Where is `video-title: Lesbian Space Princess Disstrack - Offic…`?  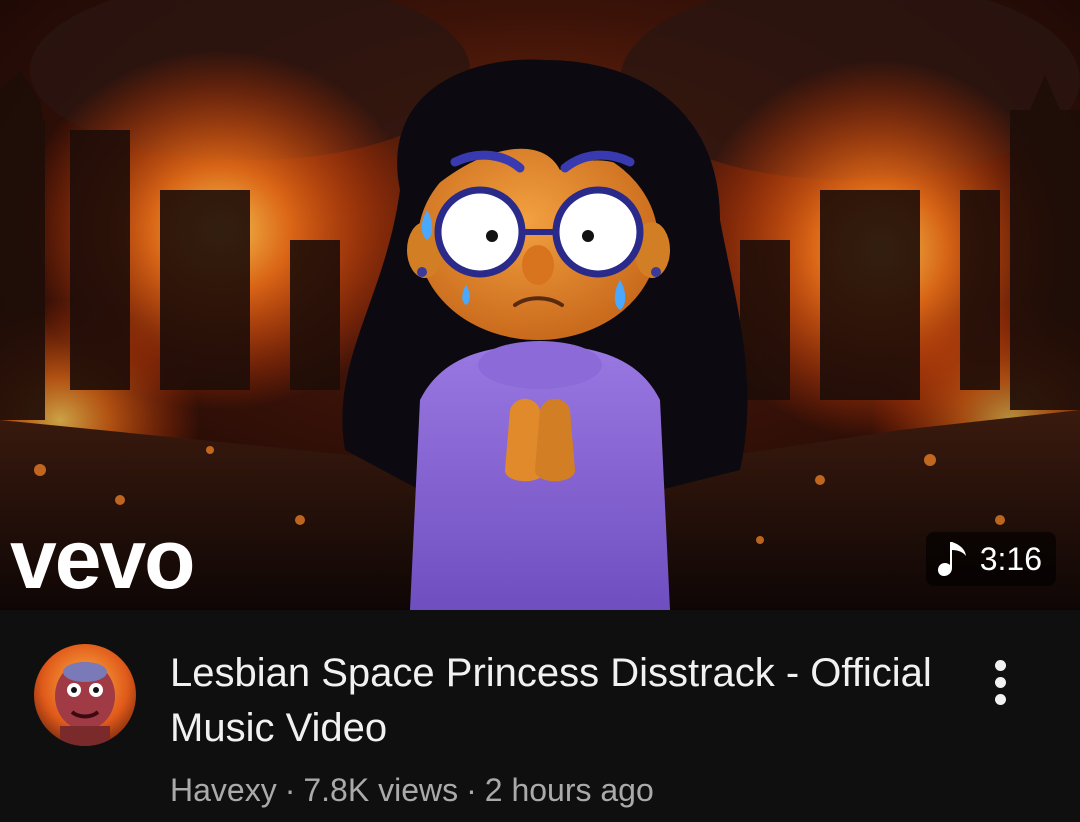 video-title: Lesbian Space Princess Disstrack - Offic… is located at coordinates (555, 701).